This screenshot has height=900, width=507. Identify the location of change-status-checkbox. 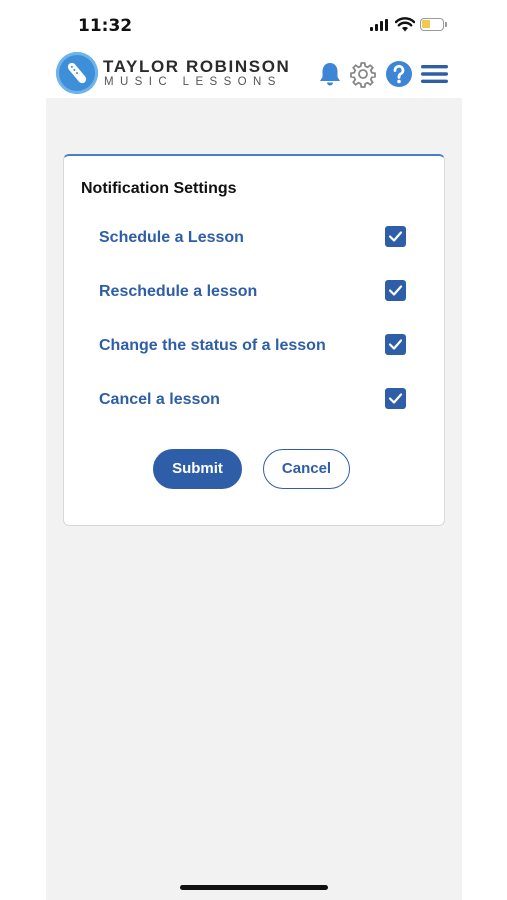
(395, 344).